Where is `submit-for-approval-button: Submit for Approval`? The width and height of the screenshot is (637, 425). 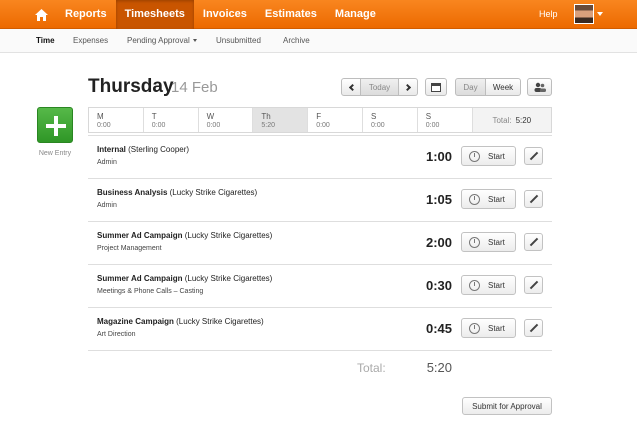 submit-for-approval-button: Submit for Approval is located at coordinates (507, 406).